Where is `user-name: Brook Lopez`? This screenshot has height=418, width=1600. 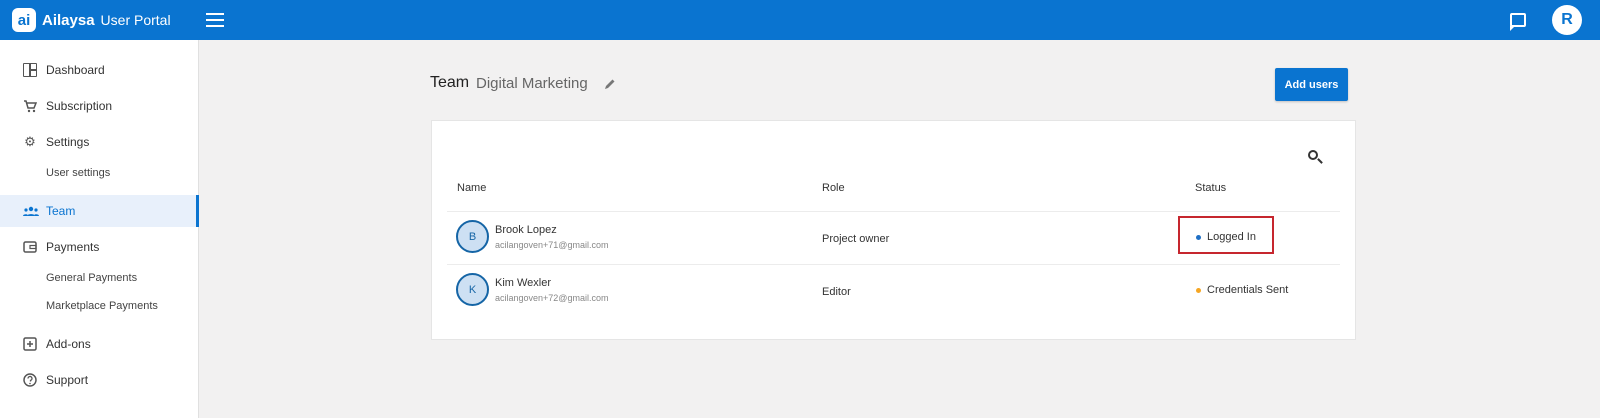 user-name: Brook Lopez is located at coordinates (526, 230).